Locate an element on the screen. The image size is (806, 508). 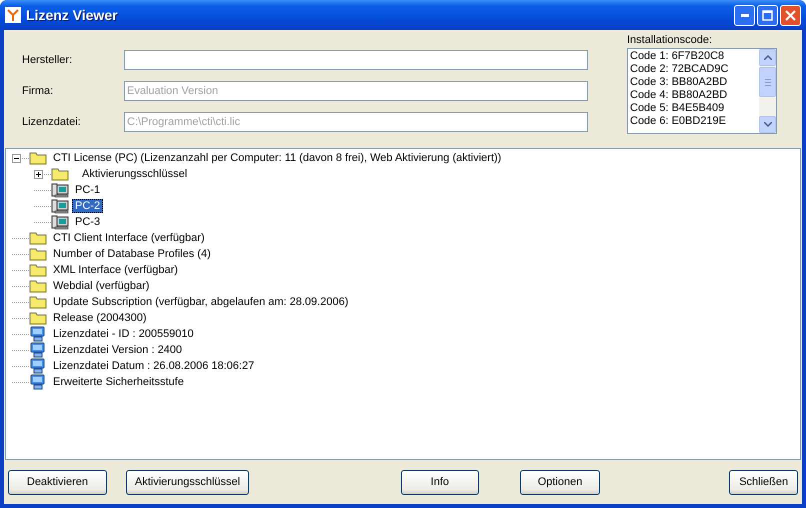
collapse-toggle is located at coordinates (16, 158).